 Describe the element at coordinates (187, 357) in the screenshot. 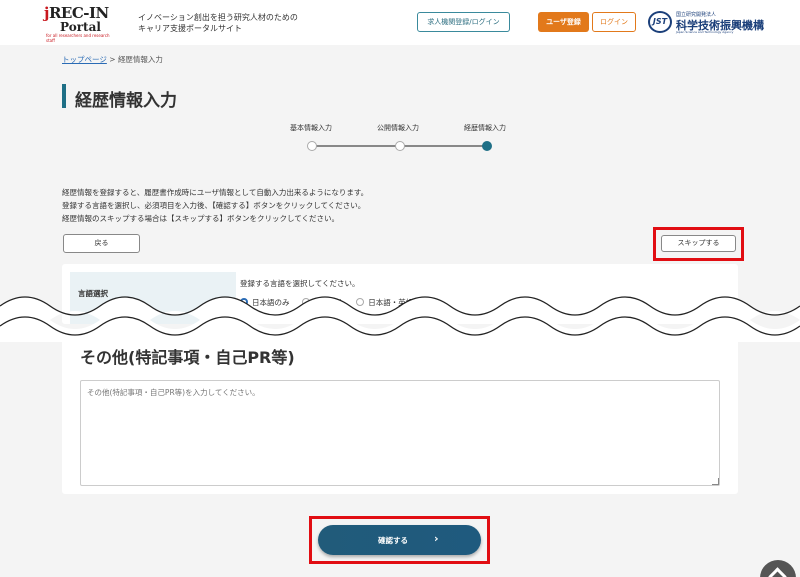

I see `other-section-title: その他(特記事項・自己PR等)` at that location.